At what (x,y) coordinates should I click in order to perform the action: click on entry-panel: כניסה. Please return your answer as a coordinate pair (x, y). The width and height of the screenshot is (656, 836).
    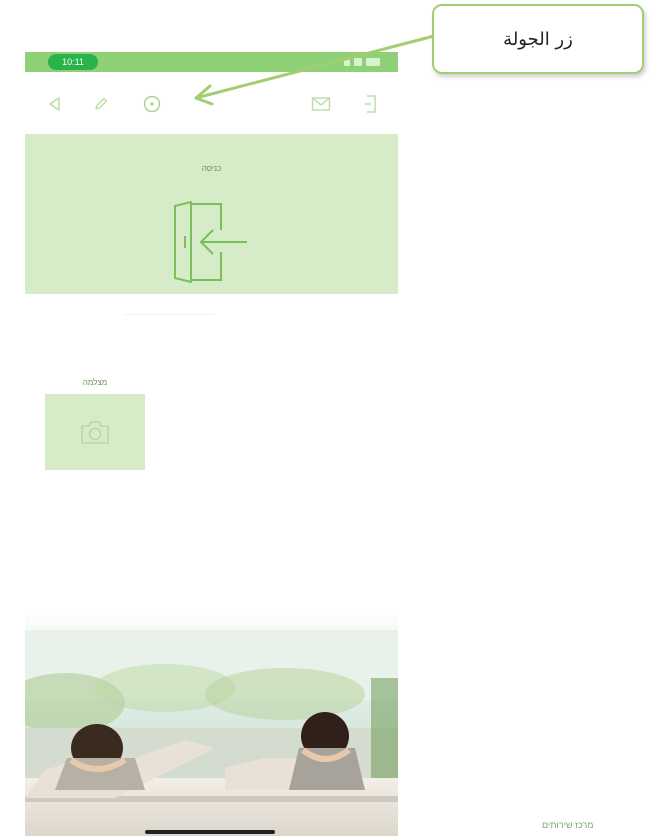
    Looking at the image, I should click on (211, 214).